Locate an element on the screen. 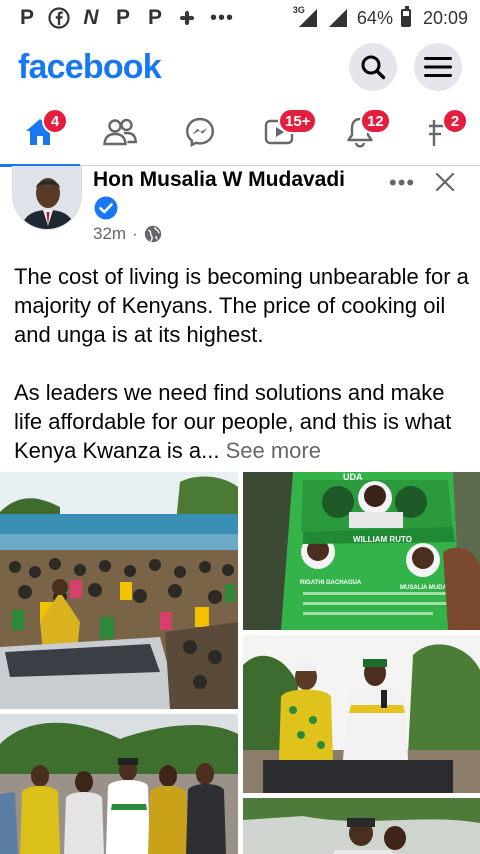  author-avatar is located at coordinates (47, 198).